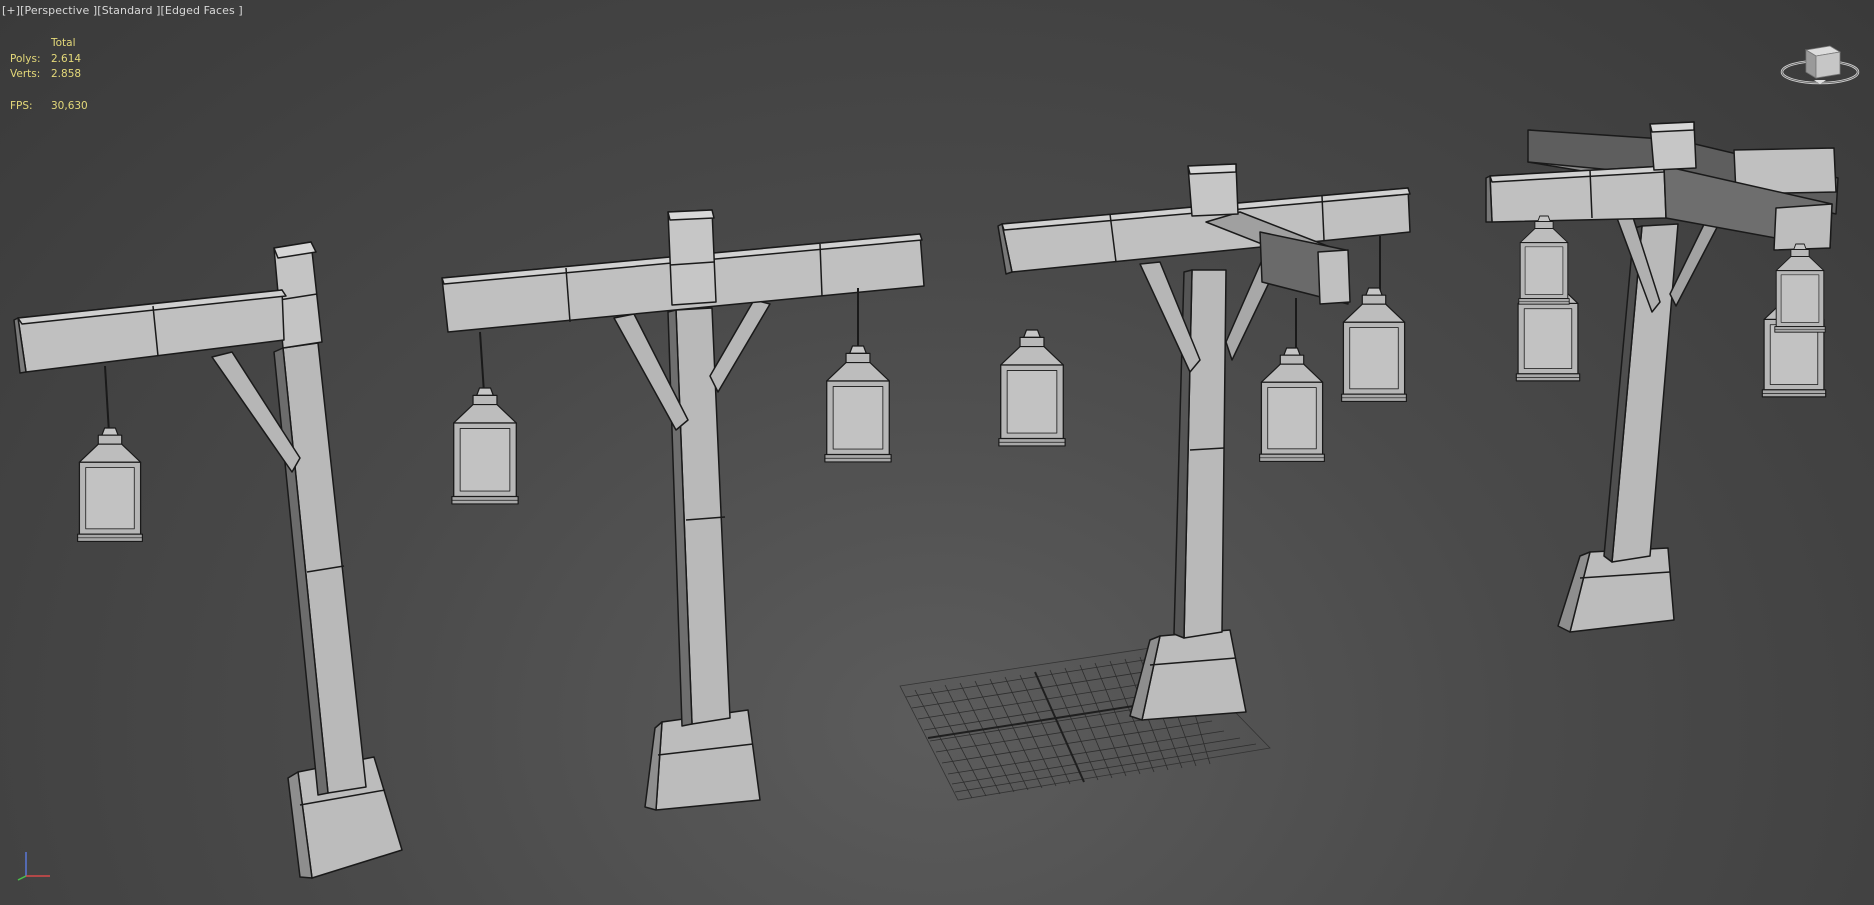 Image resolution: width=1874 pixels, height=905 pixels. Describe the element at coordinates (66, 74) in the screenshot. I see `verts-value: 2.858` at that location.